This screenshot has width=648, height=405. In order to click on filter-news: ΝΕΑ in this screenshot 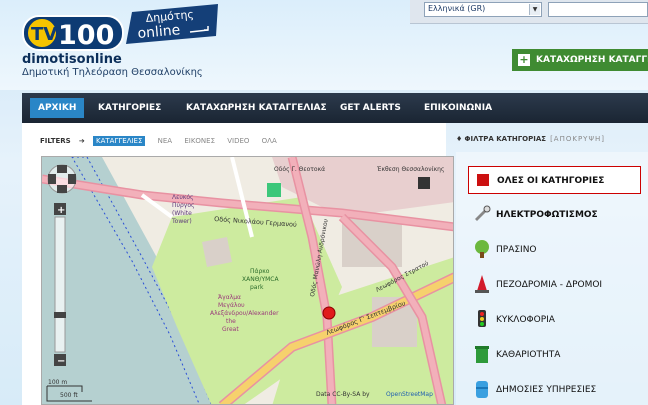, I will do `click(165, 141)`.